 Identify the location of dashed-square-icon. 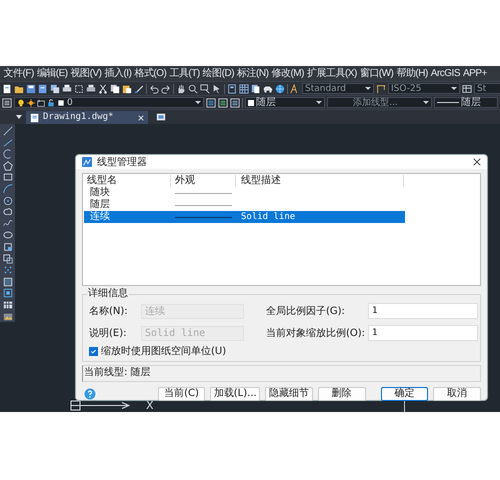
(79, 89).